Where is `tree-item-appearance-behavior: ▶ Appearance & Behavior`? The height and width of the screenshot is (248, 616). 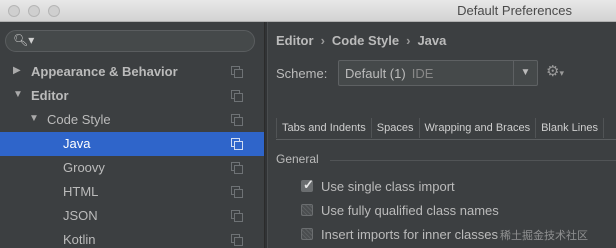
tree-item-appearance-behavior: ▶ Appearance & Behavior is located at coordinates (132, 72).